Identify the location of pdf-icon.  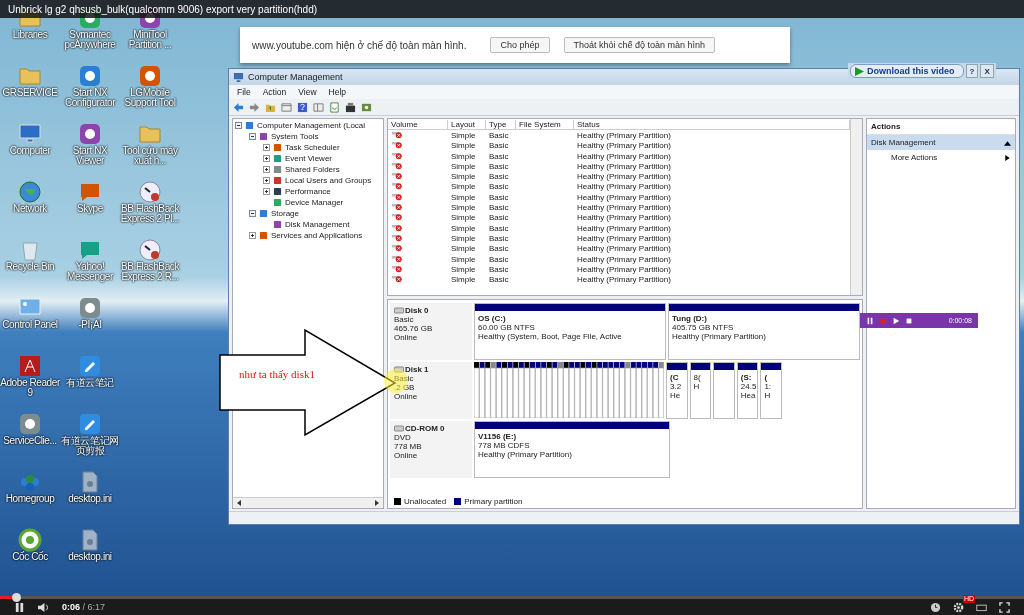
(30, 366).